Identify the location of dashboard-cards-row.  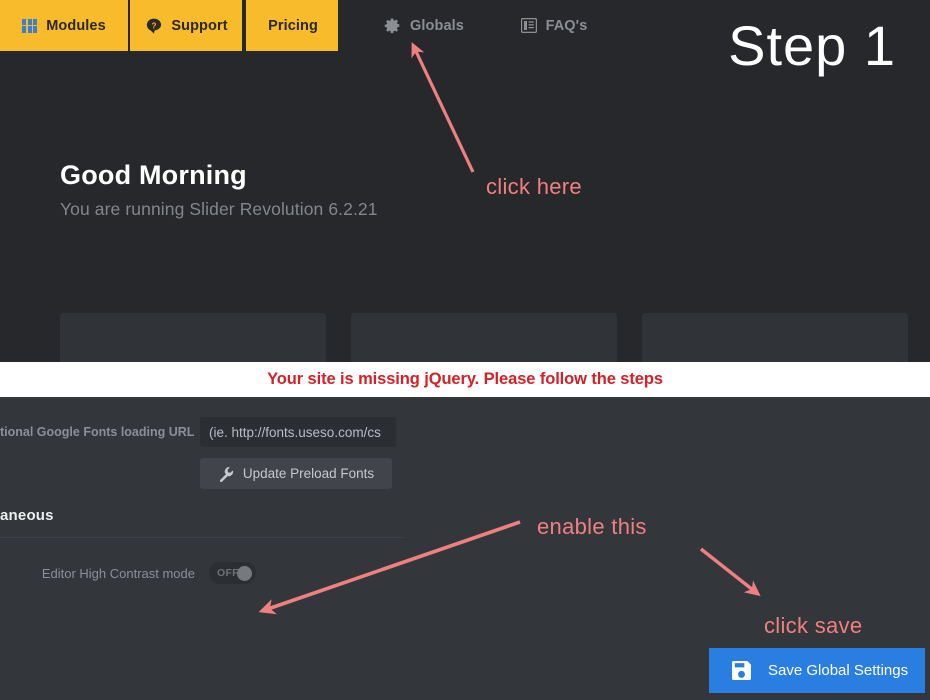
(485, 337).